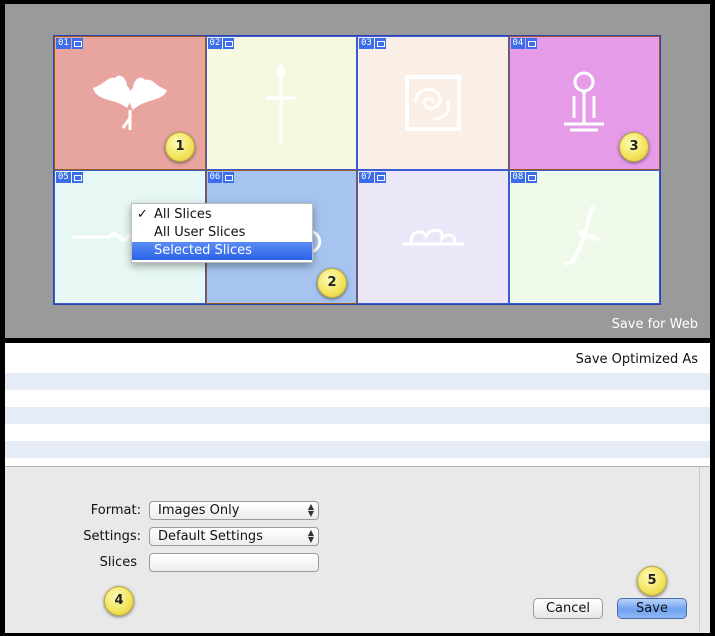  I want to click on menu-item-label: Selected Slices, so click(203, 250).